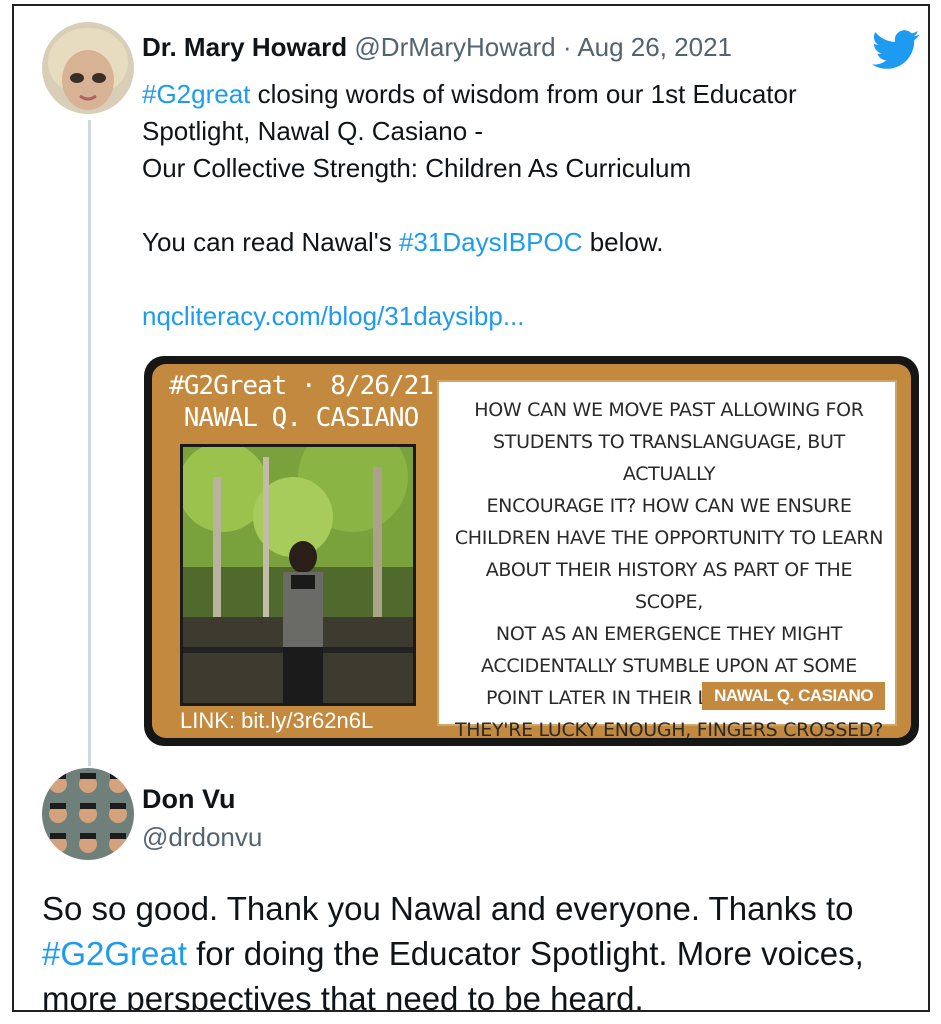 The width and height of the screenshot is (941, 1024). I want to click on card-title-line1: #G2Great · 8/26/21, so click(301, 386).